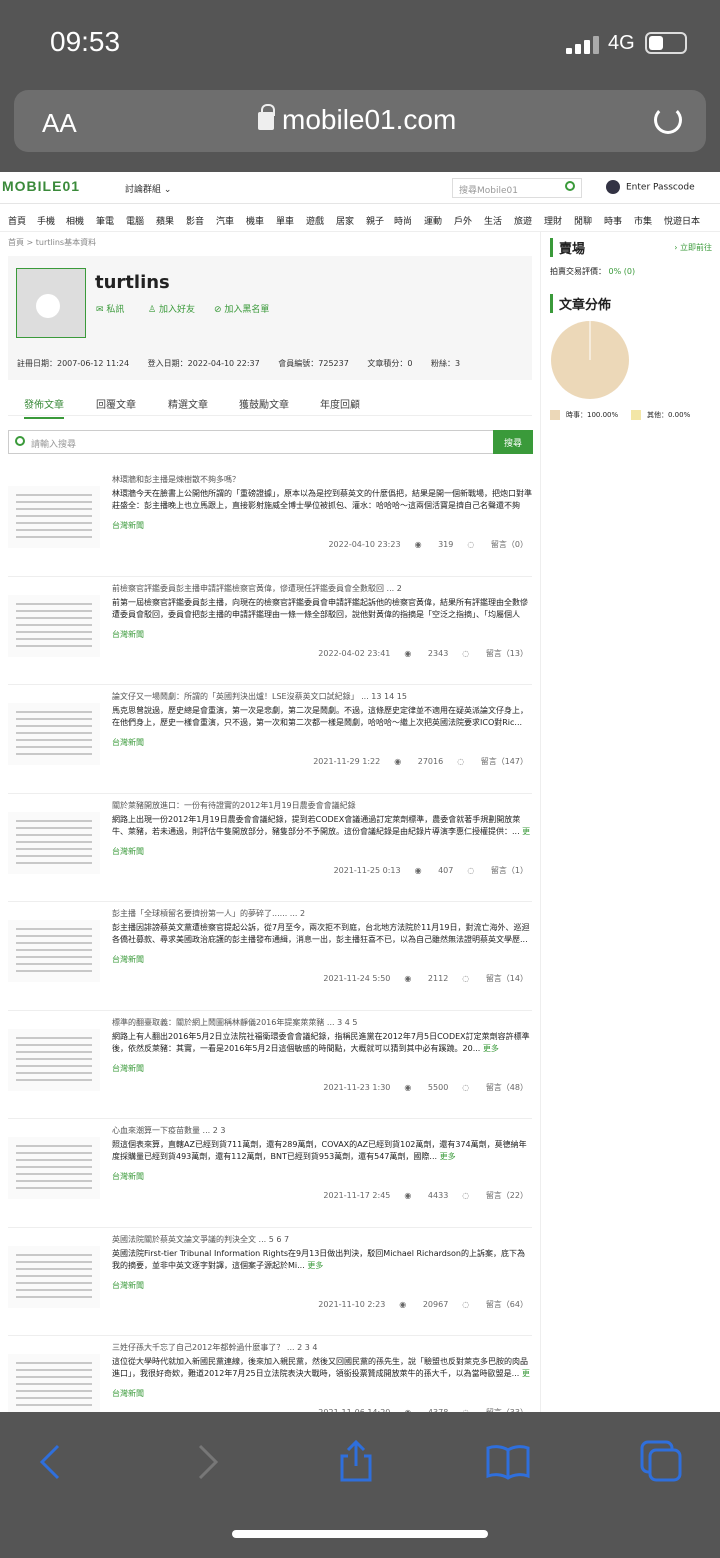  Describe the element at coordinates (506, 978) in the screenshot. I see `comments-value: 留言（14）` at that location.